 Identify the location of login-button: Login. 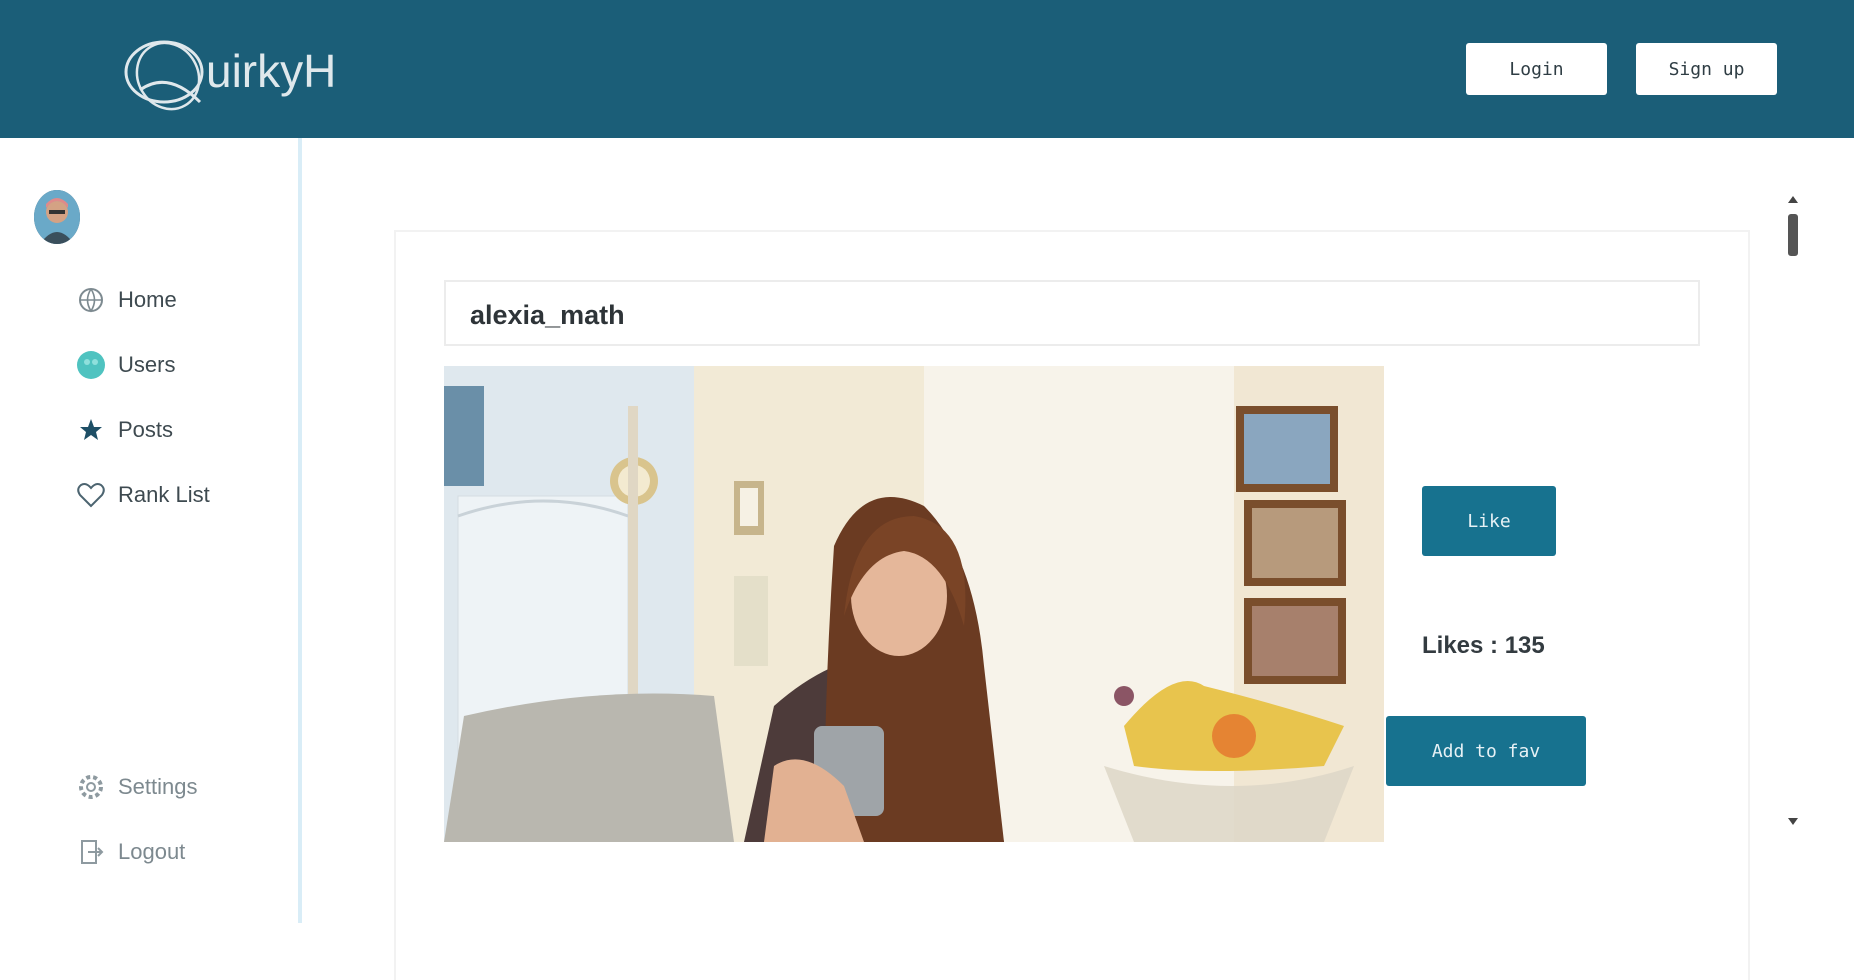
(1536, 69).